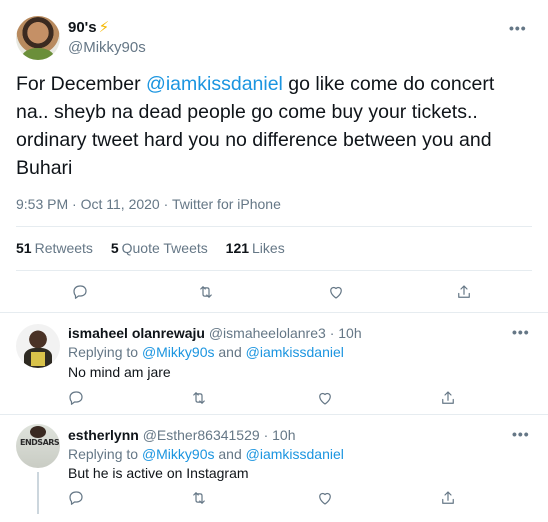  What do you see at coordinates (24, 248) in the screenshot?
I see `retweets-count: 51` at bounding box center [24, 248].